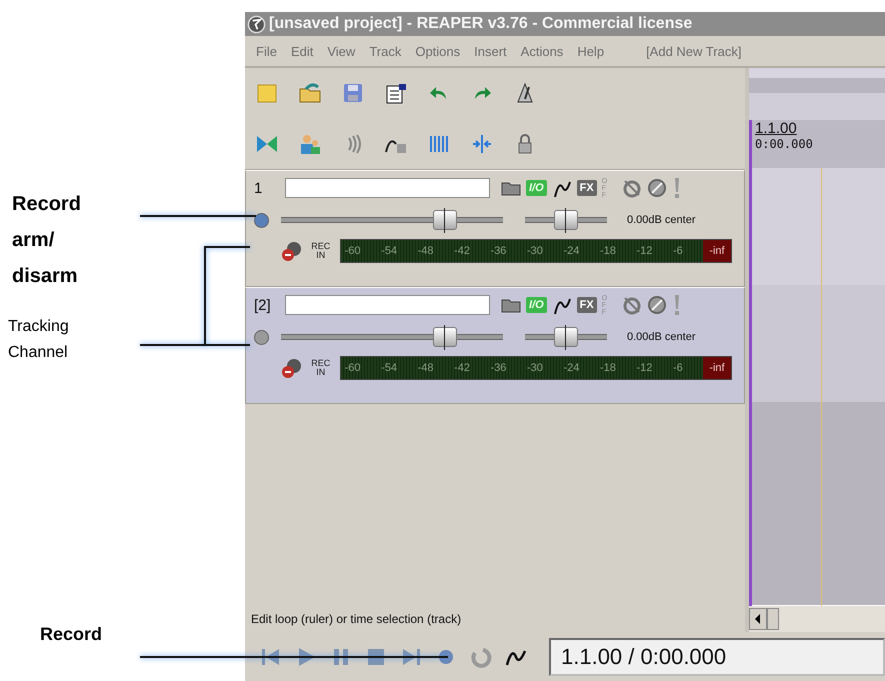 The height and width of the screenshot is (681, 885). I want to click on app-logo-icon, so click(256, 24).